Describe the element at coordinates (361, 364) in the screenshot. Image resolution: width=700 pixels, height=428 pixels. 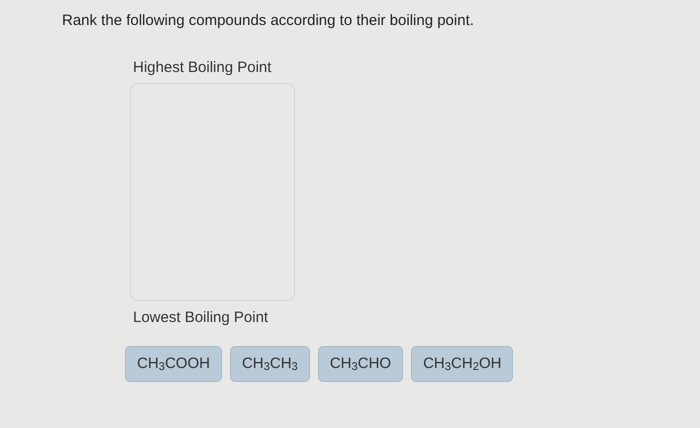
I see `compound-tile: CH$_{3}$CHO` at that location.